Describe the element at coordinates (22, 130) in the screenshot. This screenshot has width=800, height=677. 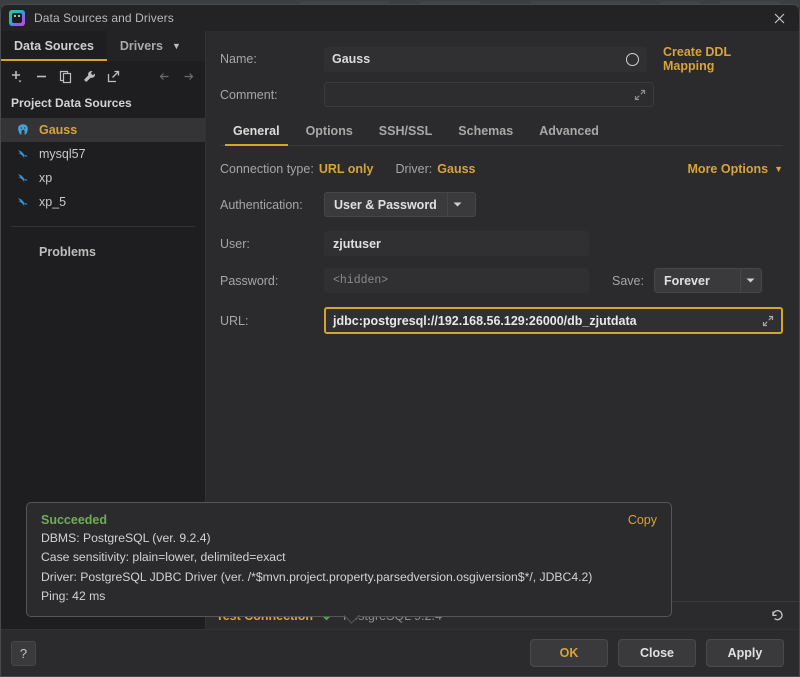
I see `postgres-elephant-icon` at that location.